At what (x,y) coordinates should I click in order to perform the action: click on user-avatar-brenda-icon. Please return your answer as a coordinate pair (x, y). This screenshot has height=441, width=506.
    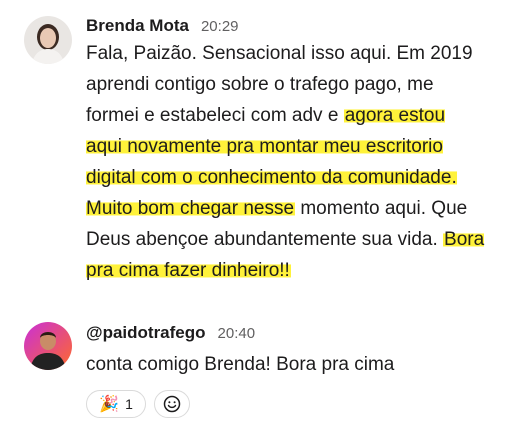
    Looking at the image, I should click on (48, 40).